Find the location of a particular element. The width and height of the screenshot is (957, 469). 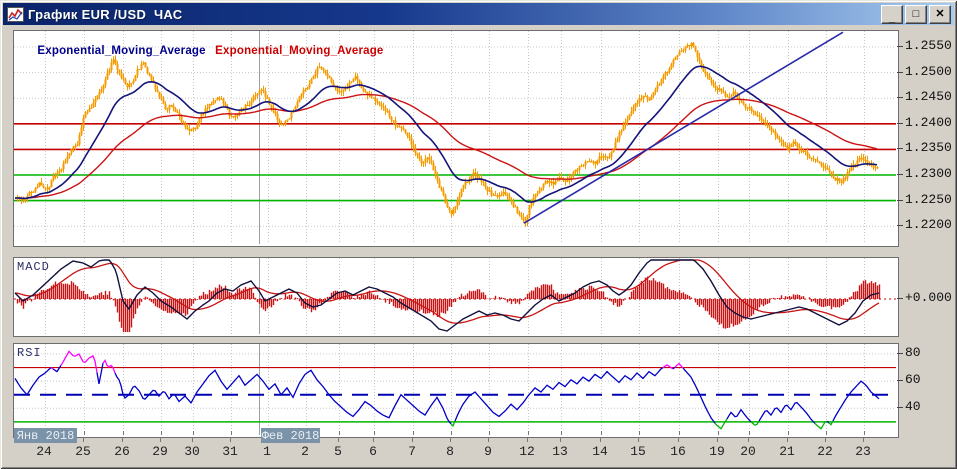

day-label: 30 is located at coordinates (192, 451).